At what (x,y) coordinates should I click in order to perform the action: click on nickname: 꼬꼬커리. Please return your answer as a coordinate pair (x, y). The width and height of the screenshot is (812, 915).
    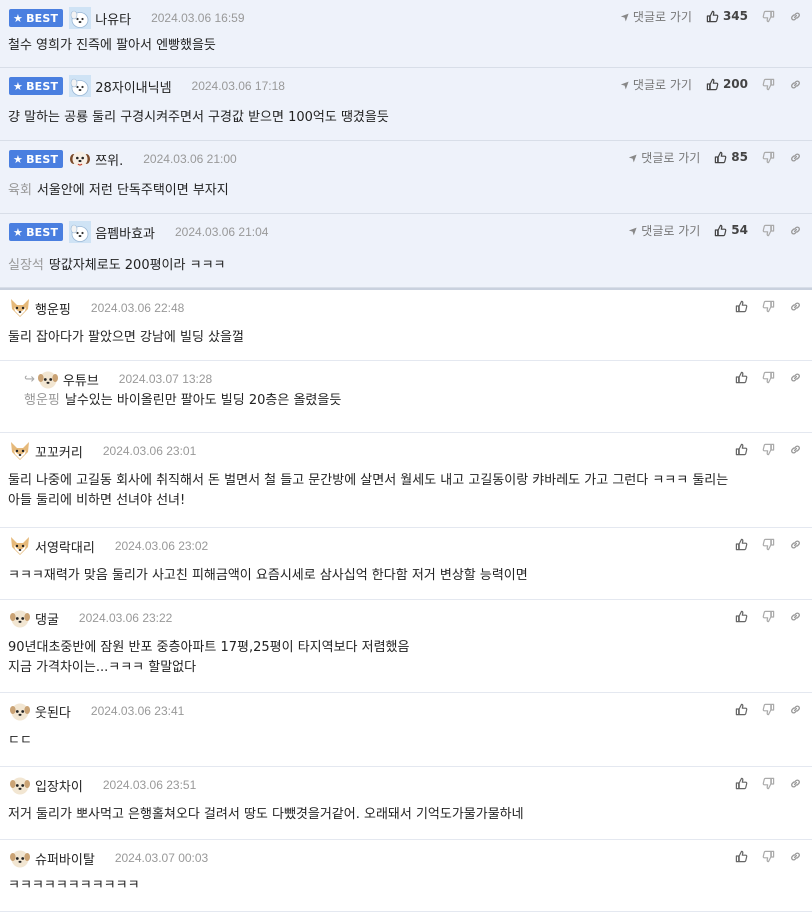
    Looking at the image, I should click on (59, 451).